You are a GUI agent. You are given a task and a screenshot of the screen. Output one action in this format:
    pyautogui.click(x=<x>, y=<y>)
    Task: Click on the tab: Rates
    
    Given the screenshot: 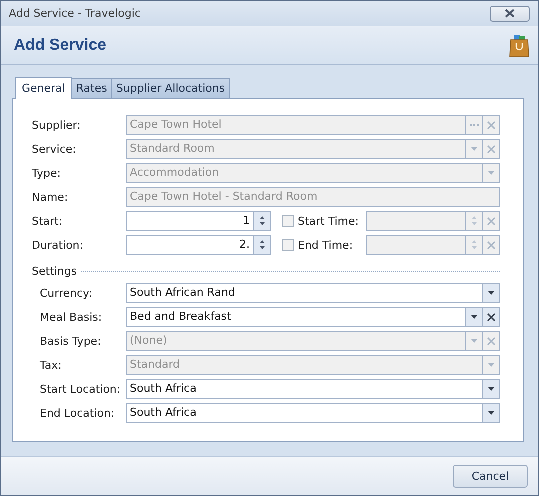 What is the action you would take?
    pyautogui.click(x=91, y=88)
    